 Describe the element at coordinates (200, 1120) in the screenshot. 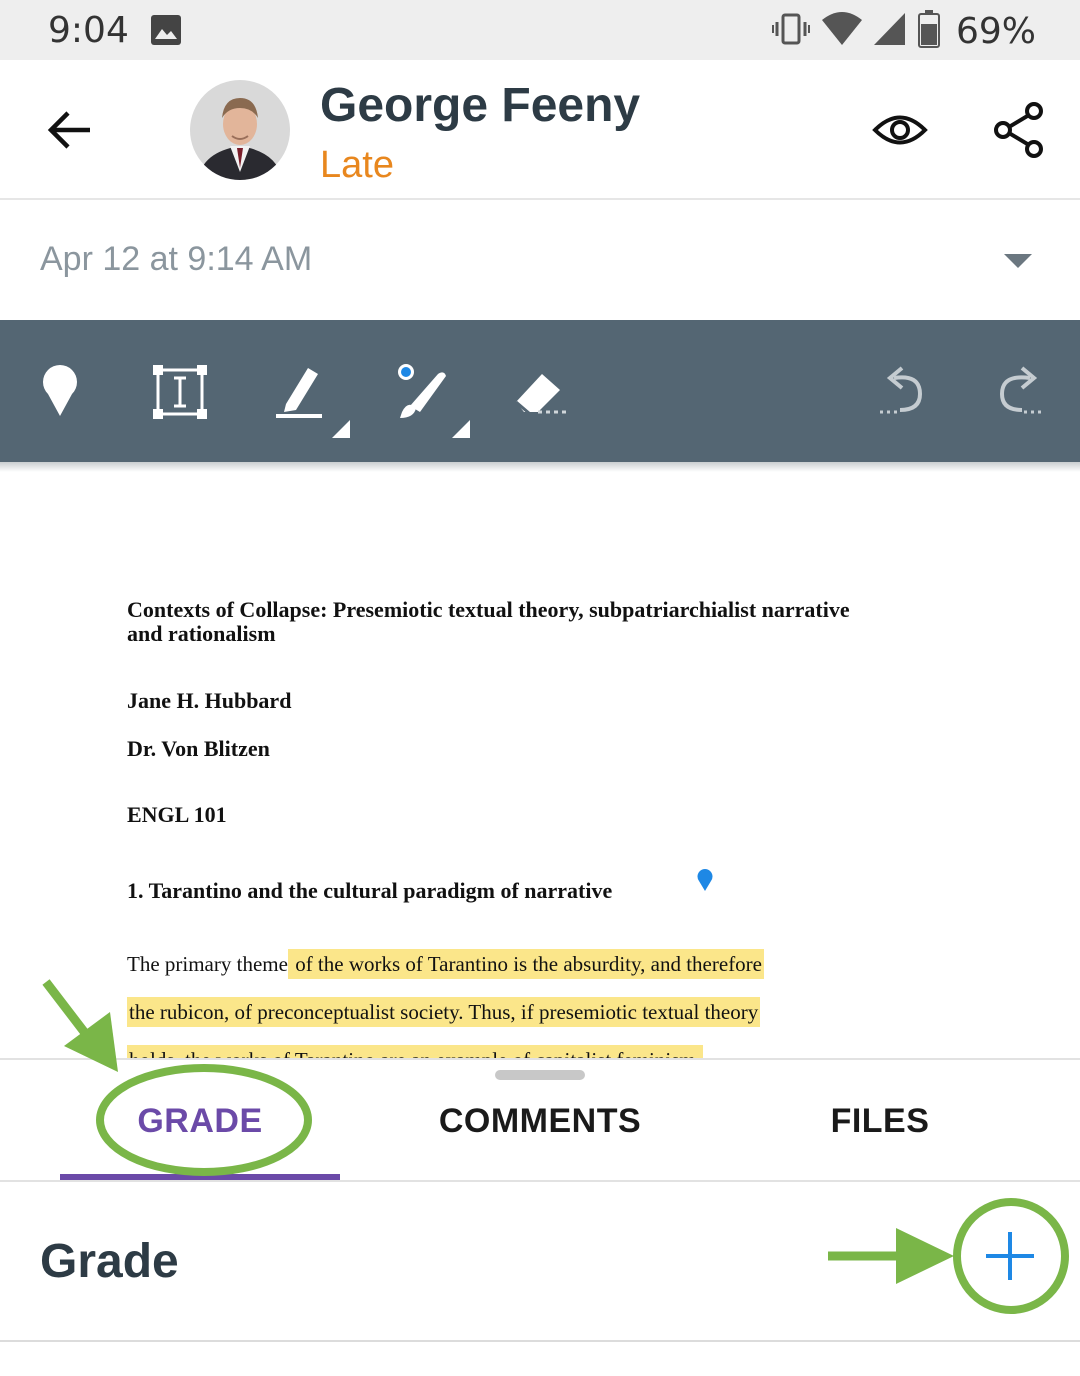

I see `tab-grade: GRADE` at that location.